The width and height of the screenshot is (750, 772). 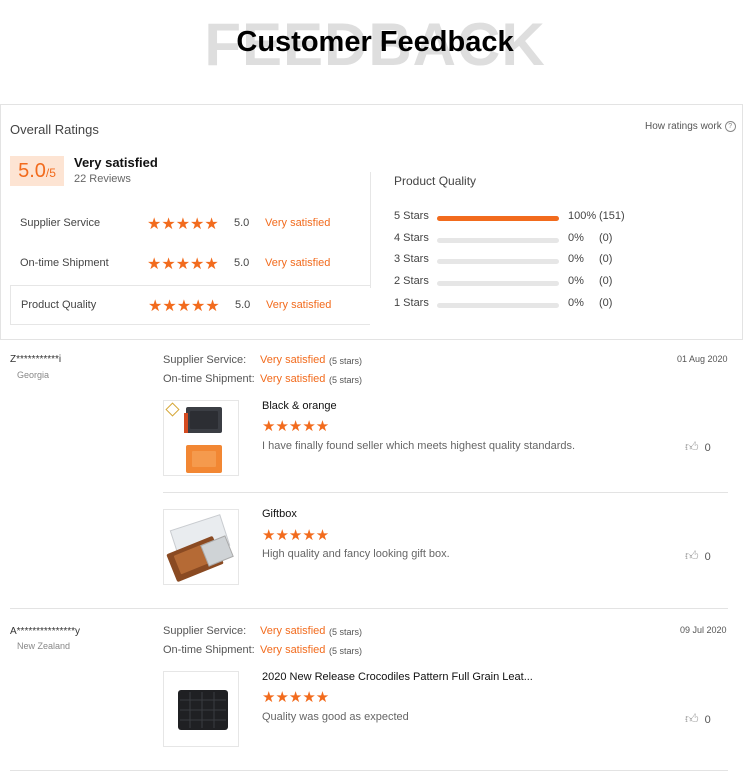 I want to click on quality-bar-row: 3 Stars 0% (0), so click(x=524, y=260).